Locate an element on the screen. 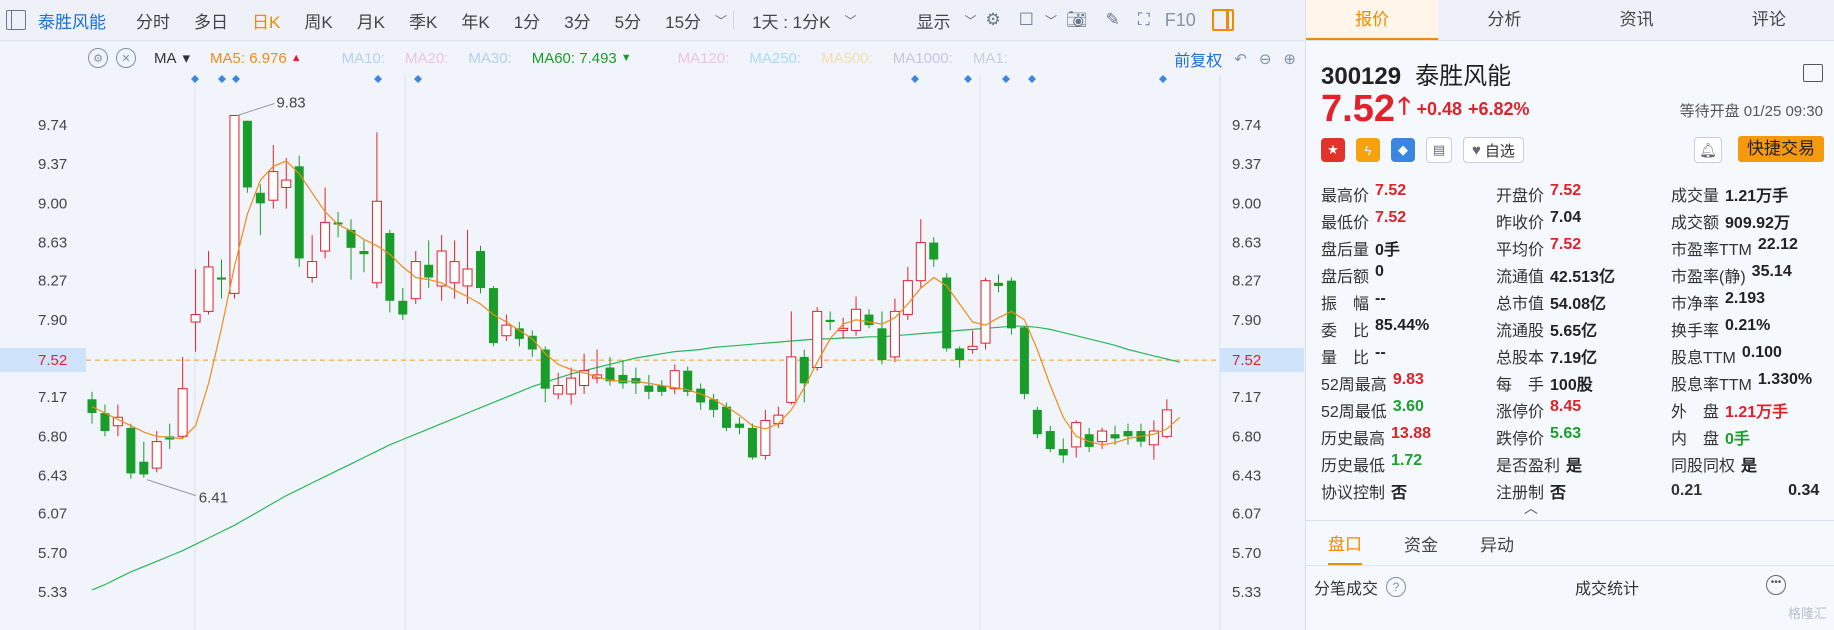 Image resolution: width=1834 pixels, height=630 pixels. quote-row: 历史最高 13.88 跌停价 5.63 内 盘 0手 is located at coordinates (1576, 436).